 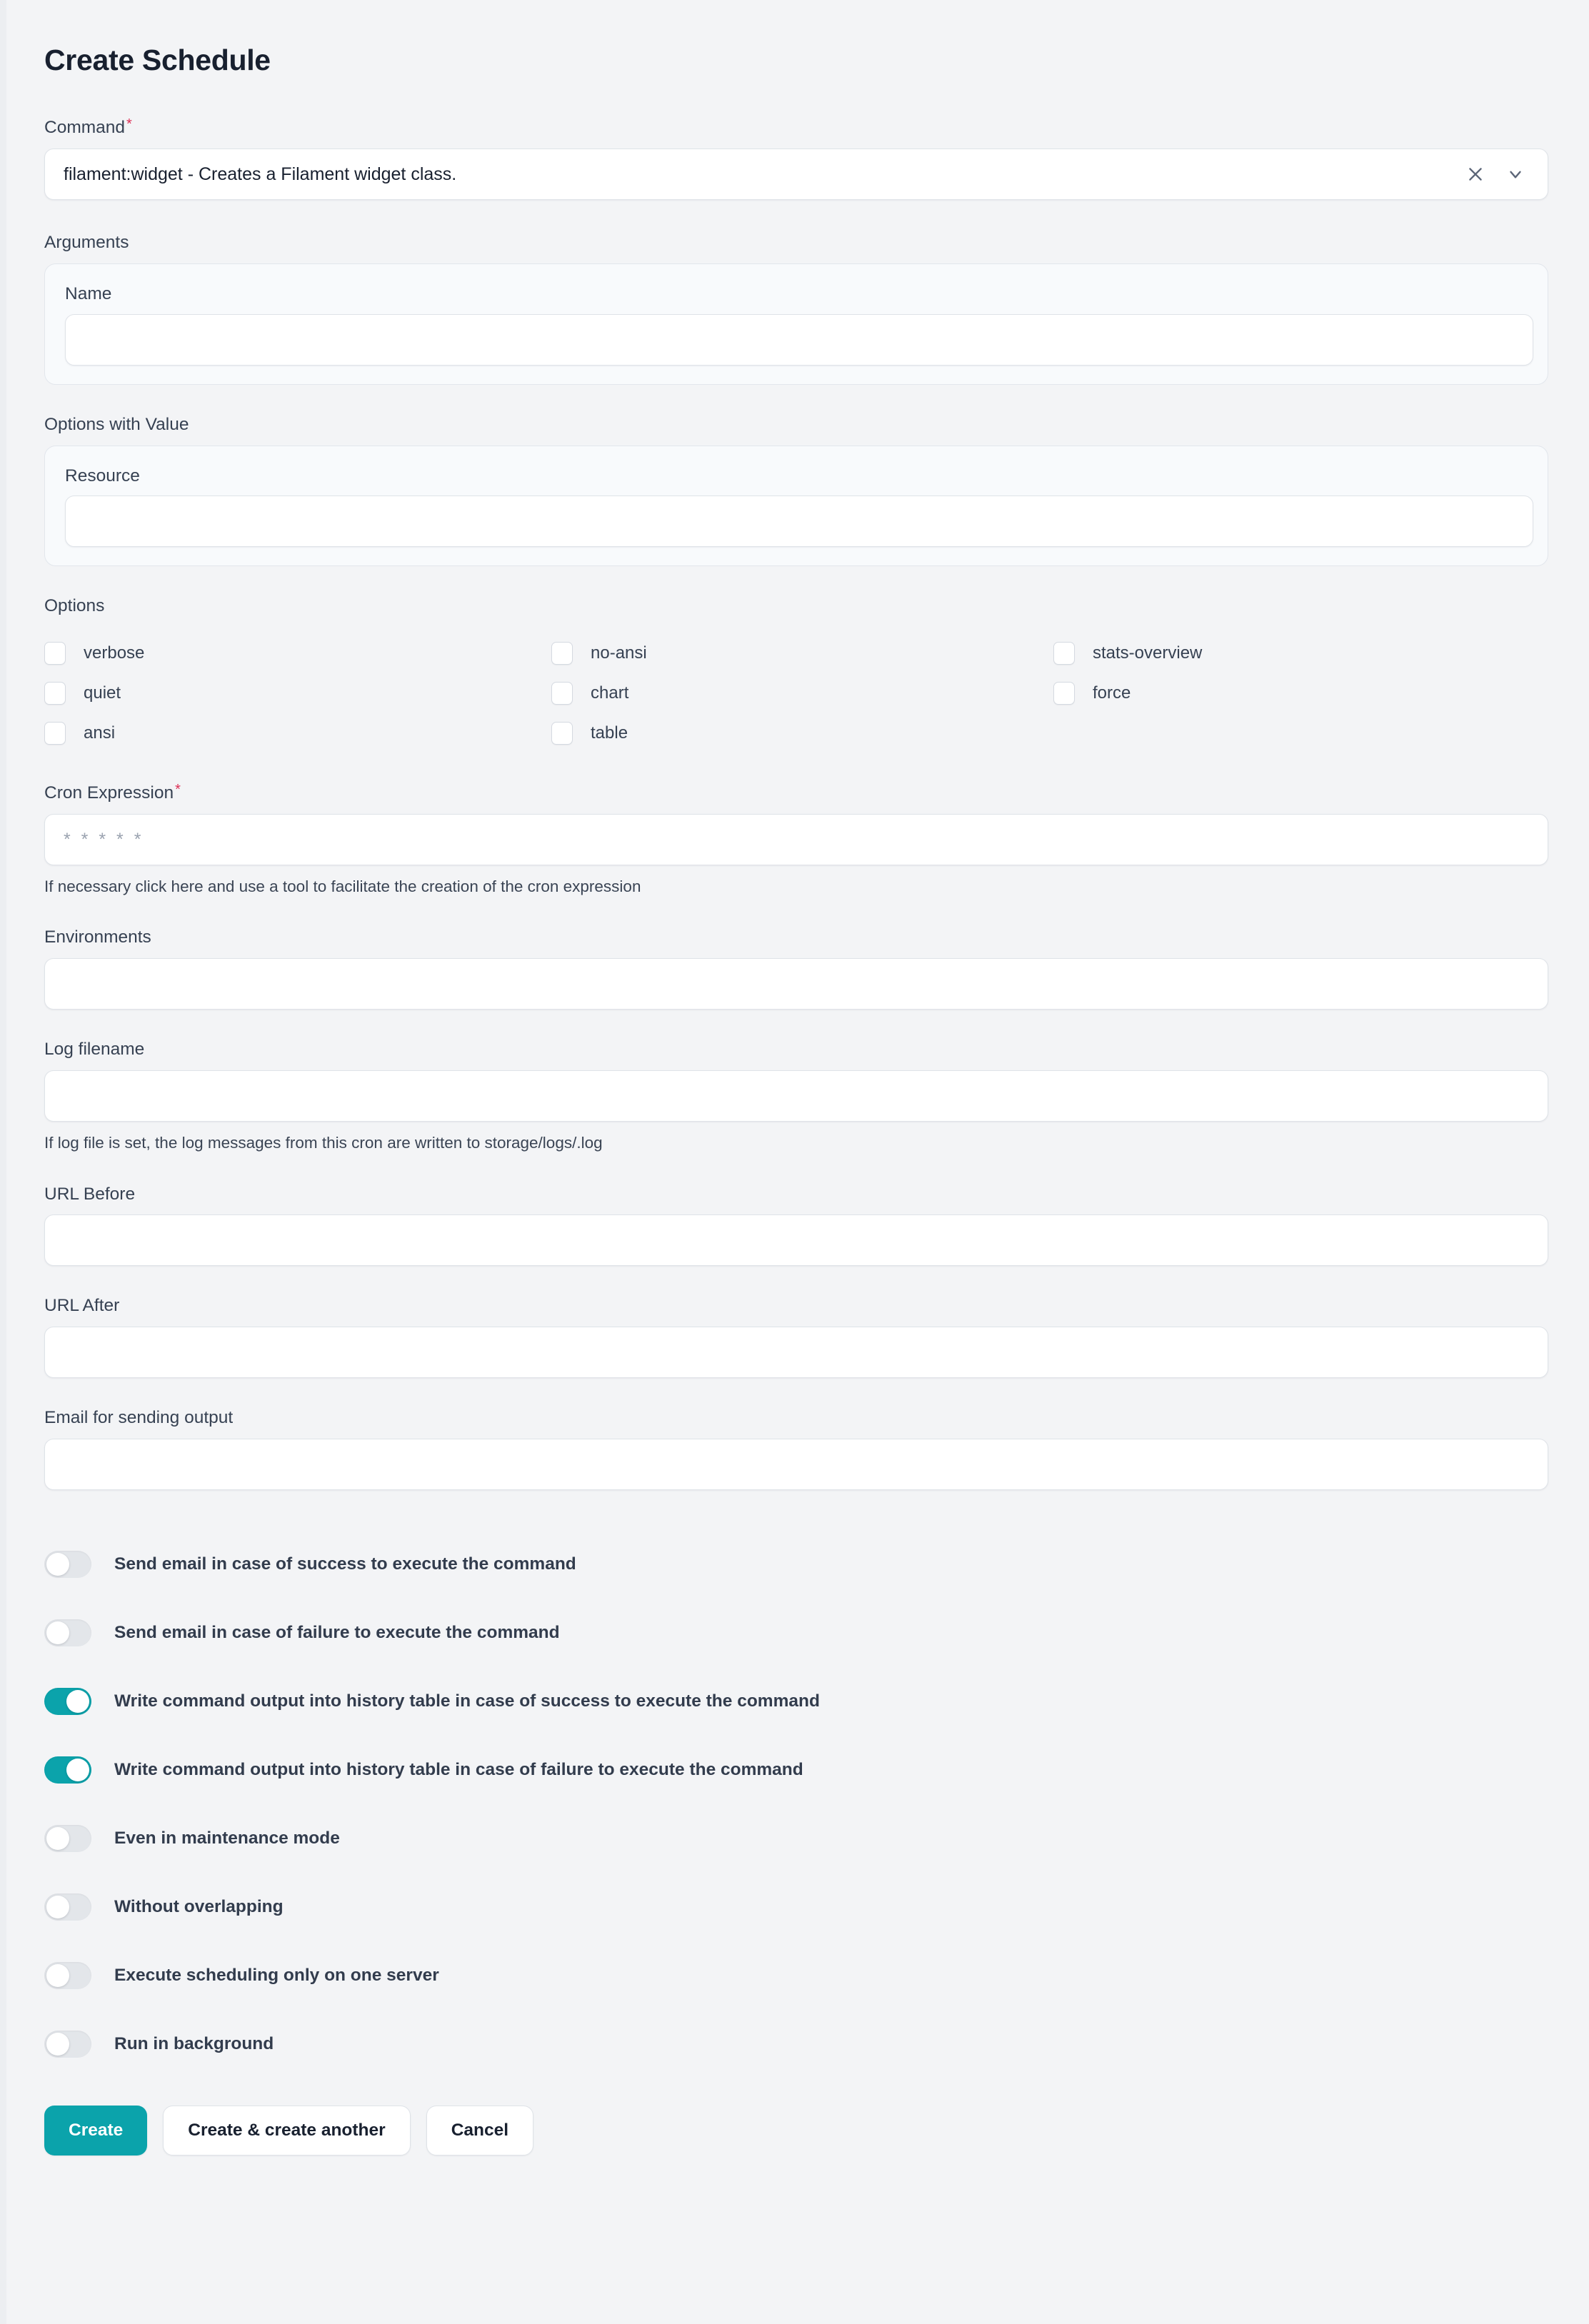 What do you see at coordinates (1280, 733) in the screenshot?
I see `checkbox-item-empty` at bounding box center [1280, 733].